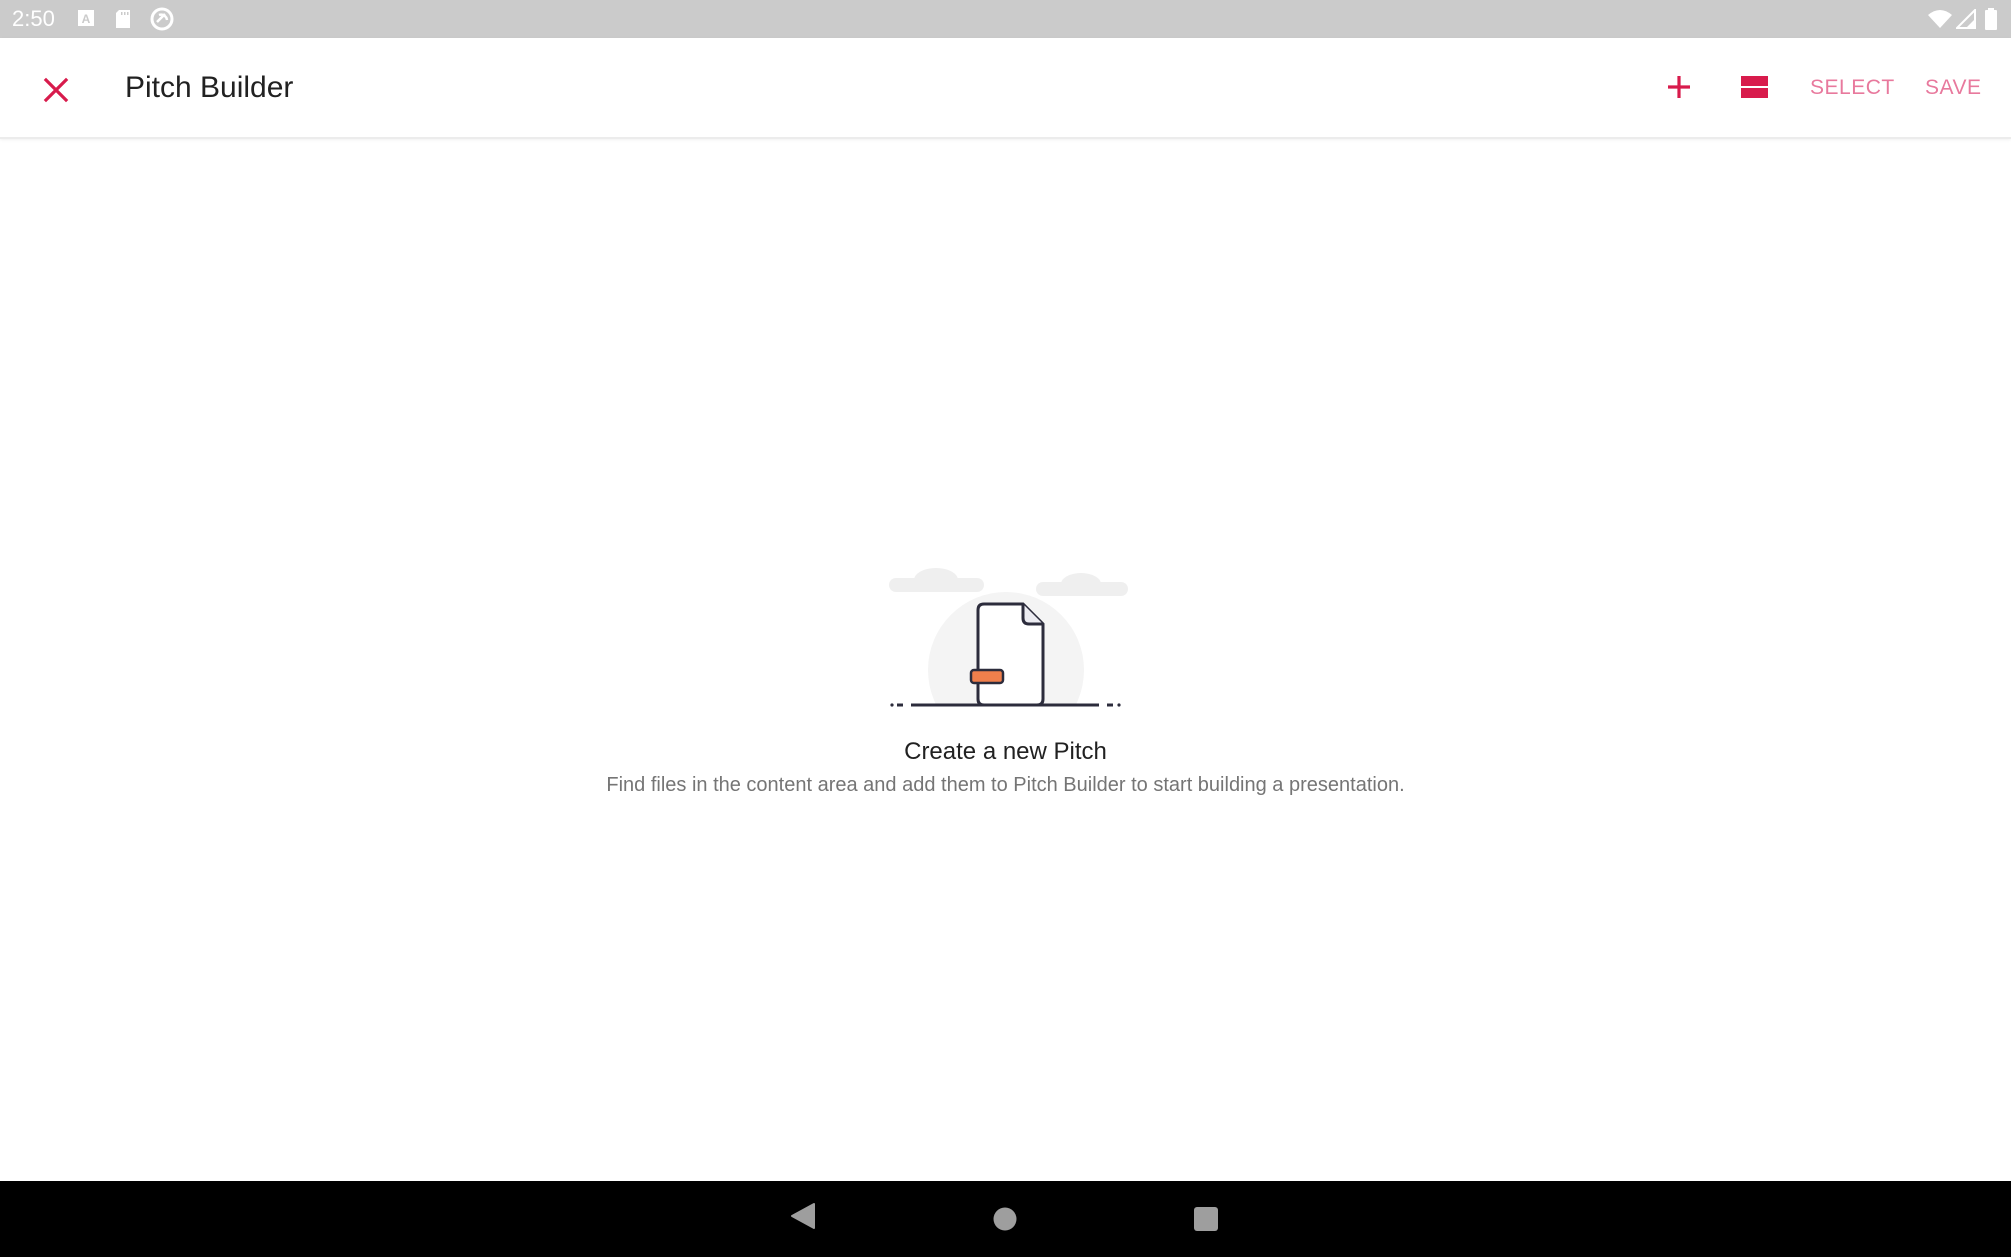 The width and height of the screenshot is (2011, 1257). What do you see at coordinates (123, 21) in the screenshot?
I see `sd-card-icon` at bounding box center [123, 21].